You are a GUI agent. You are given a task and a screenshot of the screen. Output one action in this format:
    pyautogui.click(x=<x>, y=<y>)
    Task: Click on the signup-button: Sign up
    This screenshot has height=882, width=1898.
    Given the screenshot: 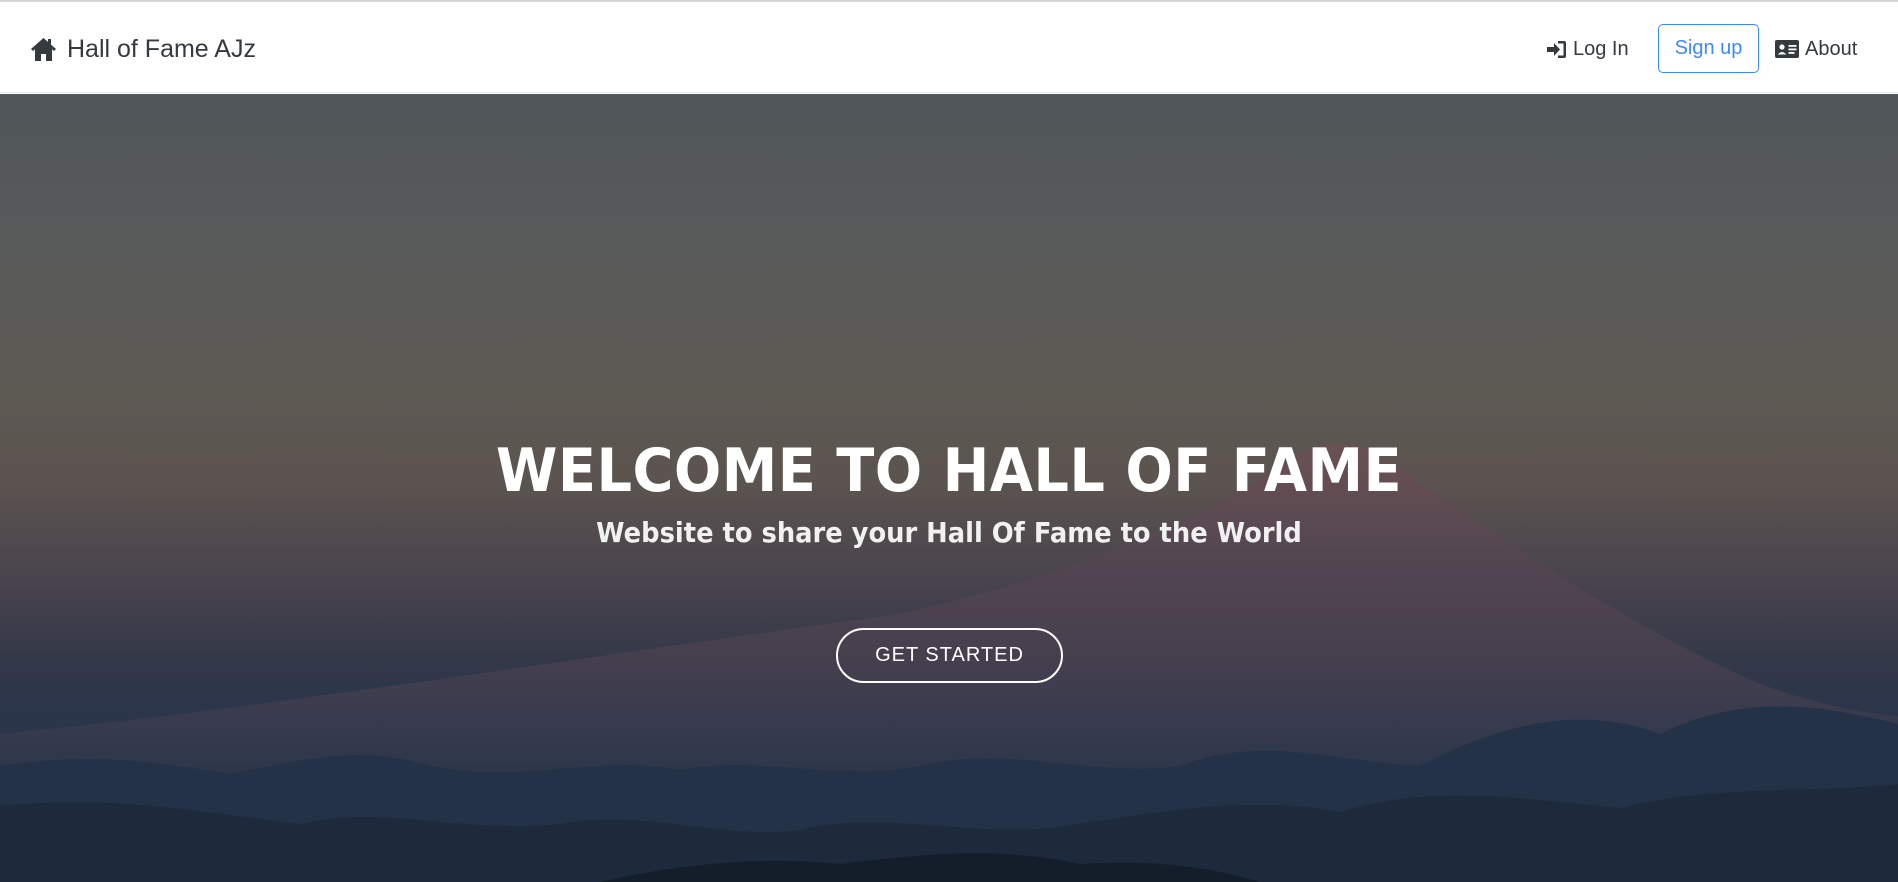 What is the action you would take?
    pyautogui.click(x=1708, y=48)
    